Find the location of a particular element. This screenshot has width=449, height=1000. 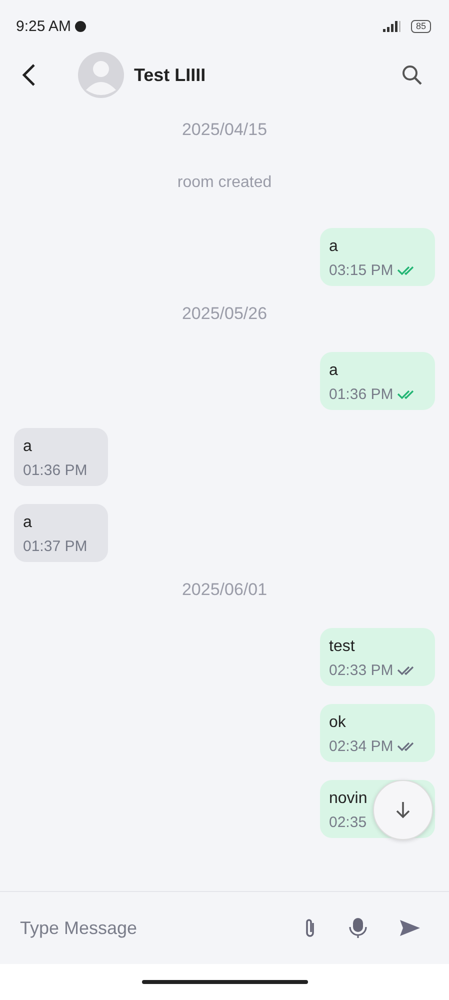

date-divider: 2025/06/01 is located at coordinates (225, 590).